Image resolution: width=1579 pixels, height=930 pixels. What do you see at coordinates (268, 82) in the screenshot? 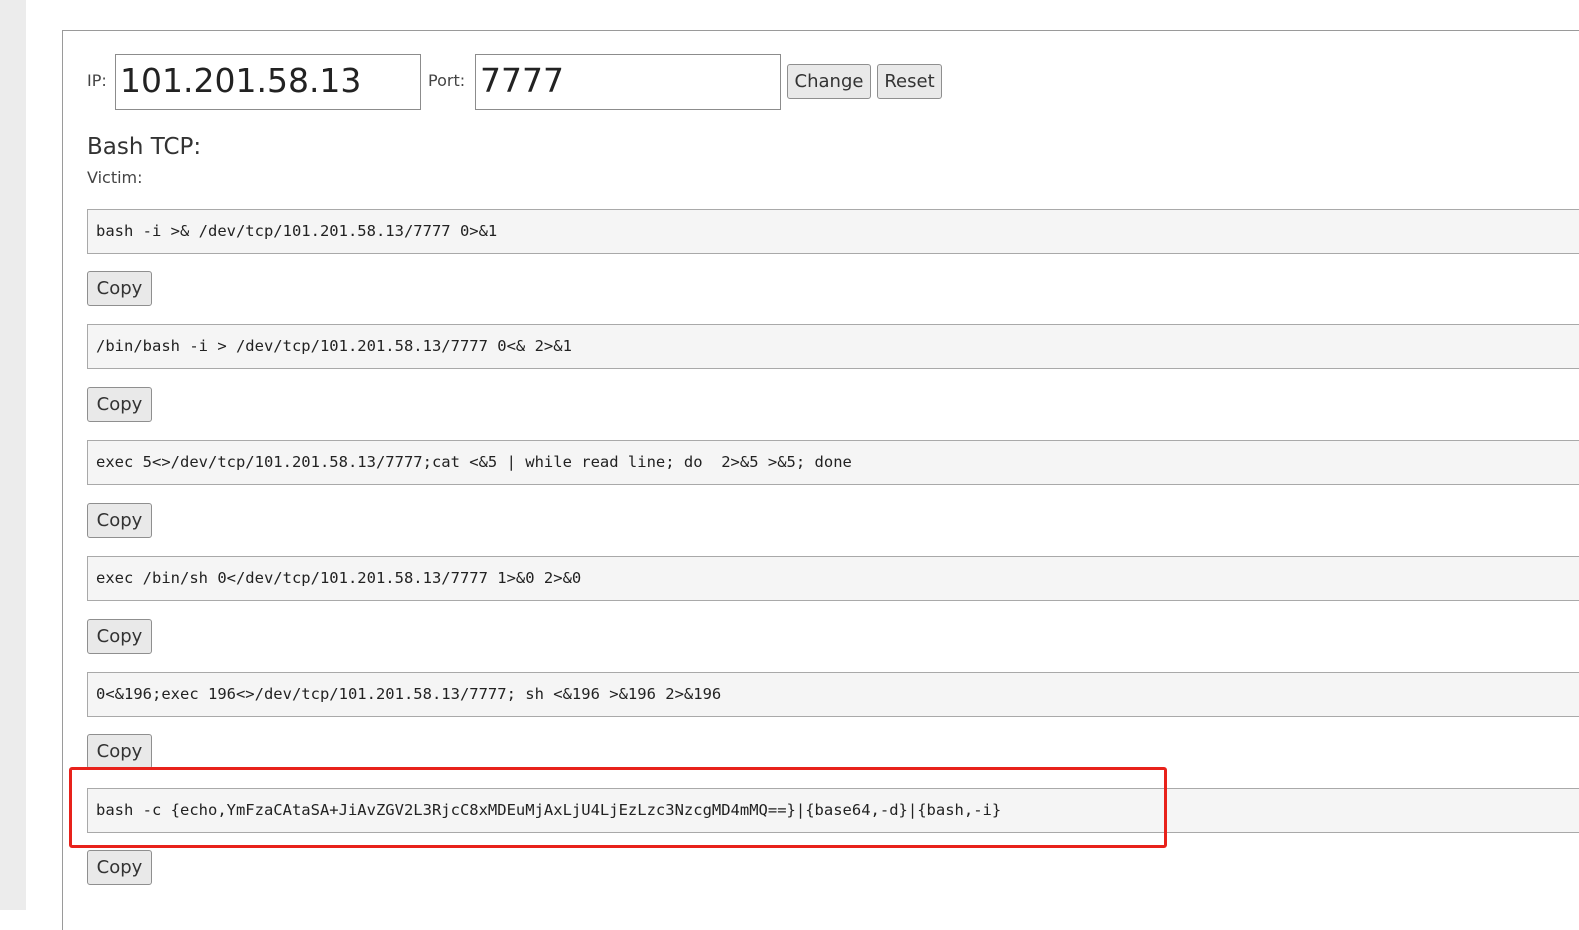
I see `ip-input: 101.201.58.13` at bounding box center [268, 82].